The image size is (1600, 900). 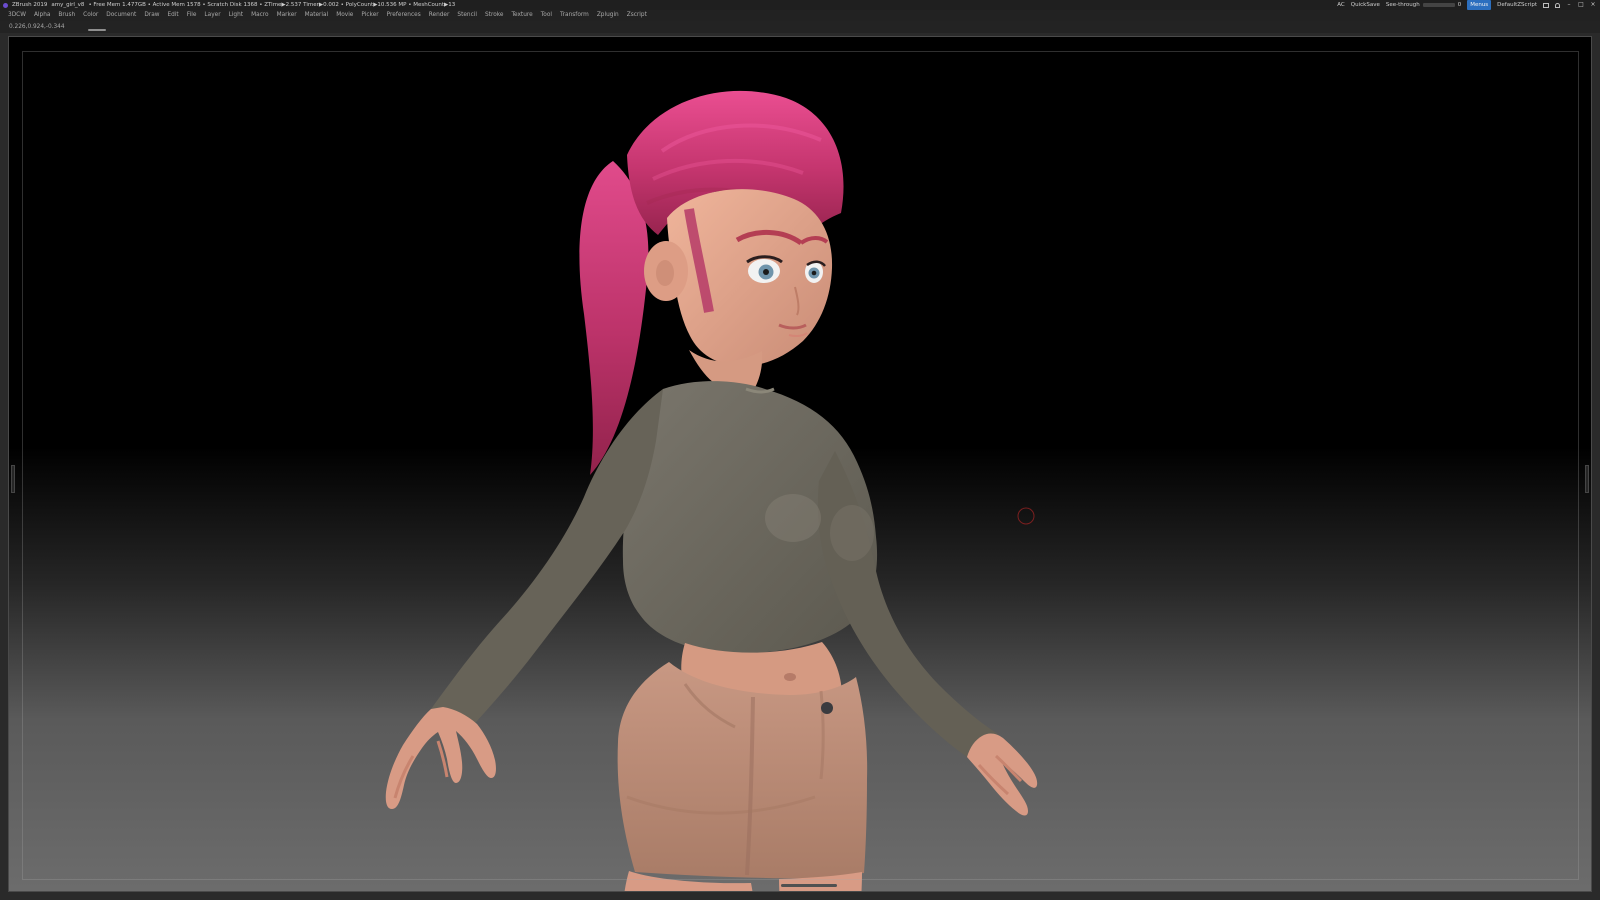 I want to click on menu-macro: Macro, so click(x=260, y=15).